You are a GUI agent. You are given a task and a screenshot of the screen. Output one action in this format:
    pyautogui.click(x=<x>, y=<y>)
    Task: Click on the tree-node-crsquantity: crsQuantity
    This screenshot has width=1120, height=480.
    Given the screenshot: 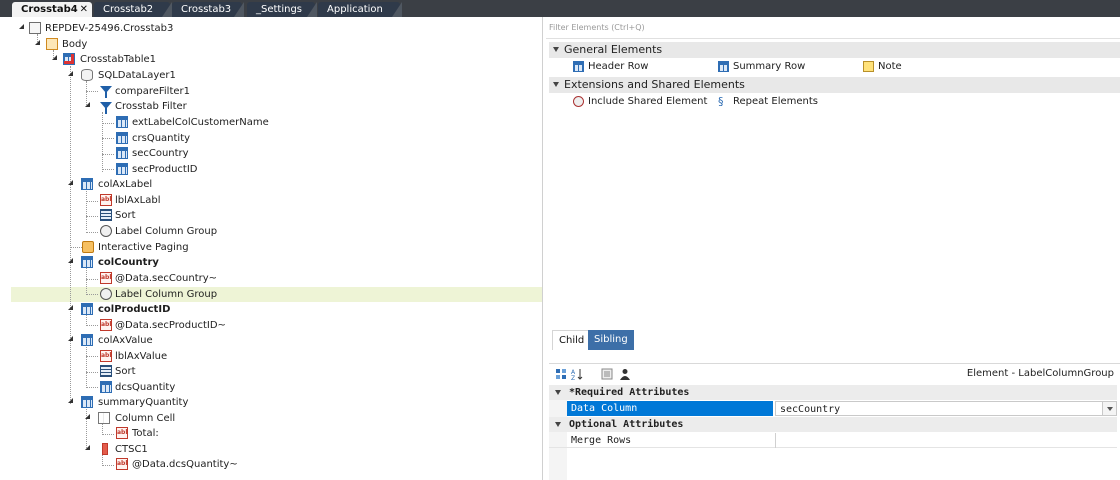 What is the action you would take?
    pyautogui.click(x=161, y=138)
    